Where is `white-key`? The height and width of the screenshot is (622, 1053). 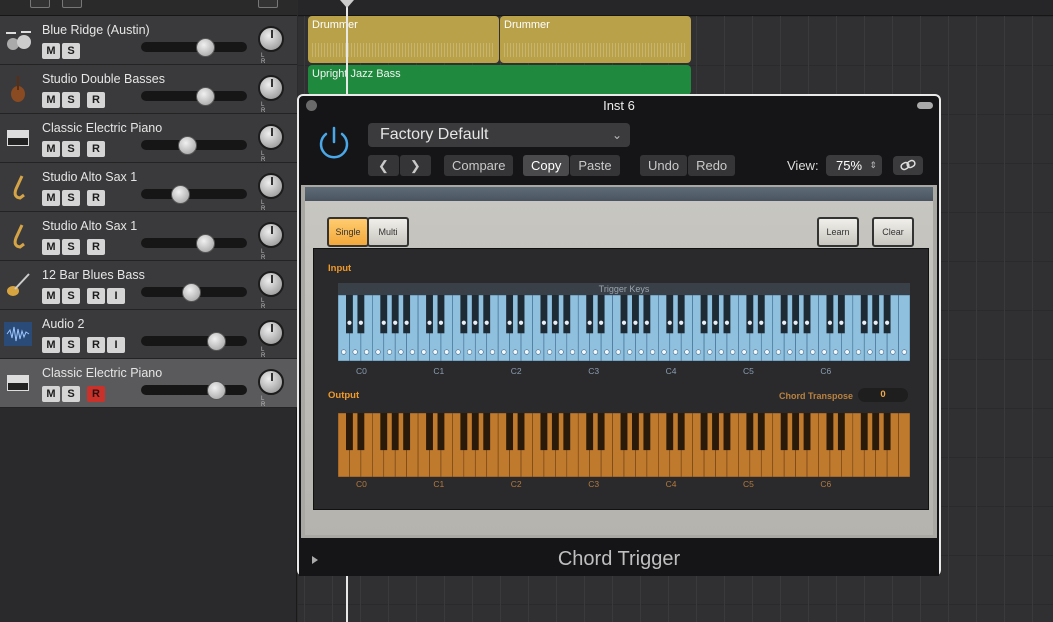 white-key is located at coordinates (904, 445).